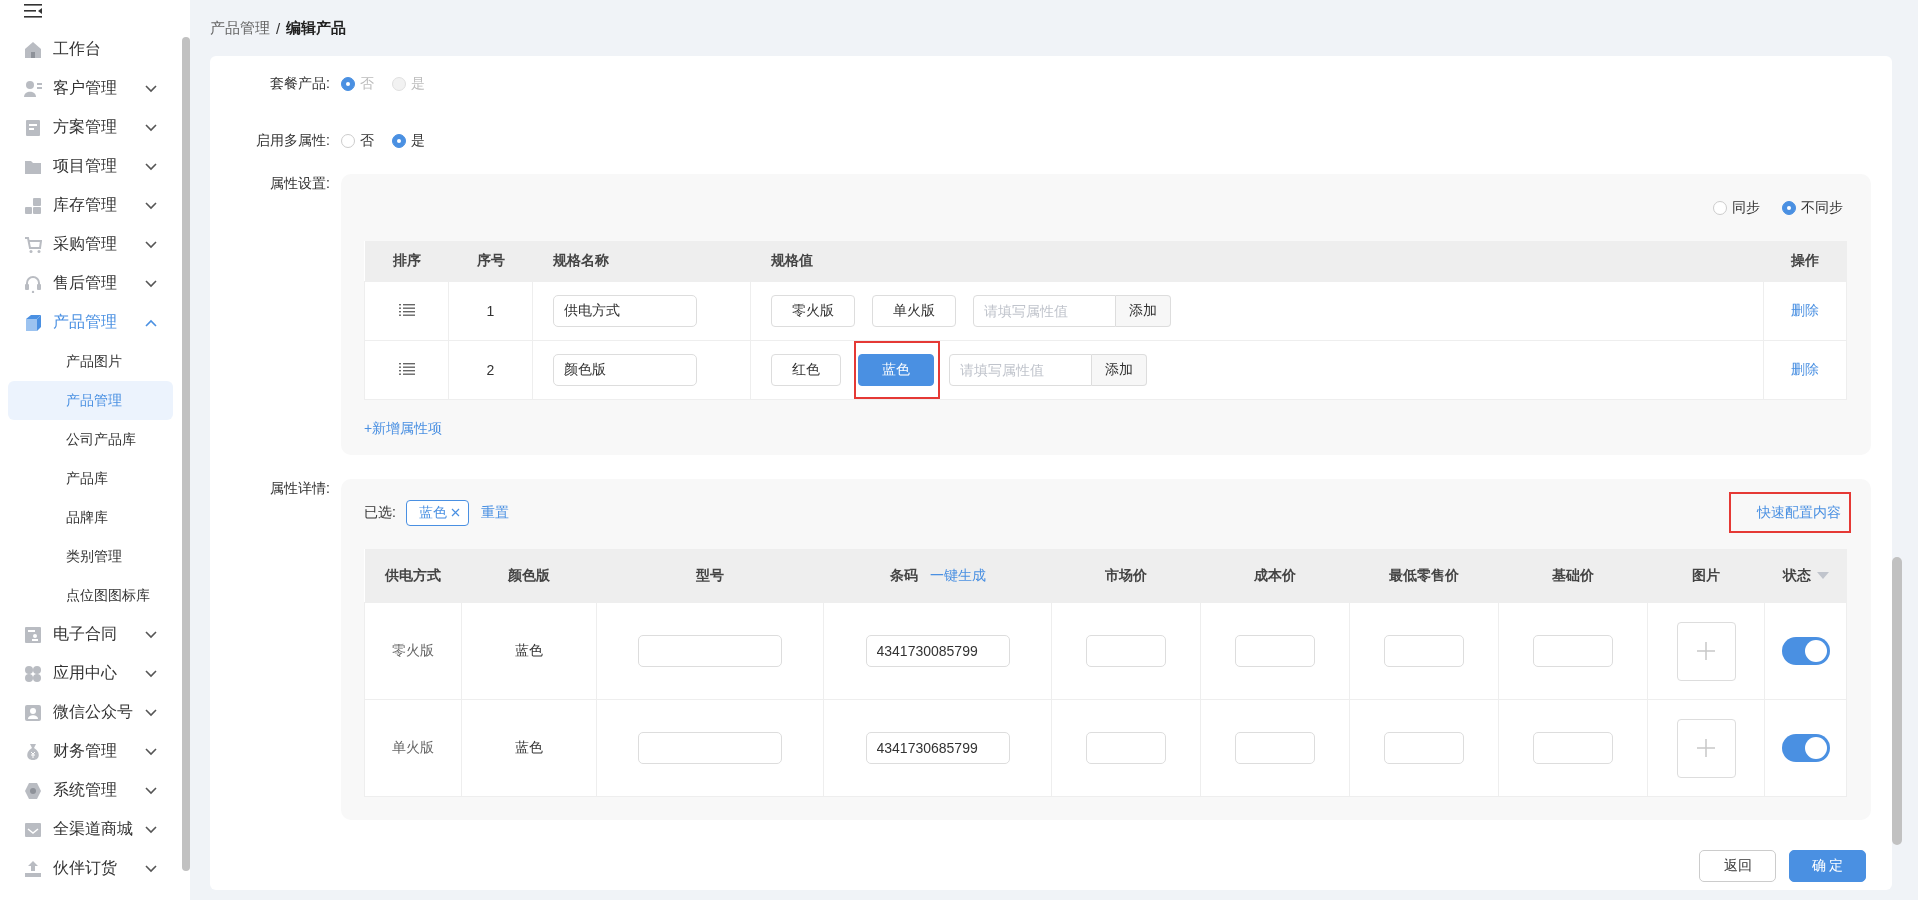  I want to click on table-cell: 2, so click(490, 370).